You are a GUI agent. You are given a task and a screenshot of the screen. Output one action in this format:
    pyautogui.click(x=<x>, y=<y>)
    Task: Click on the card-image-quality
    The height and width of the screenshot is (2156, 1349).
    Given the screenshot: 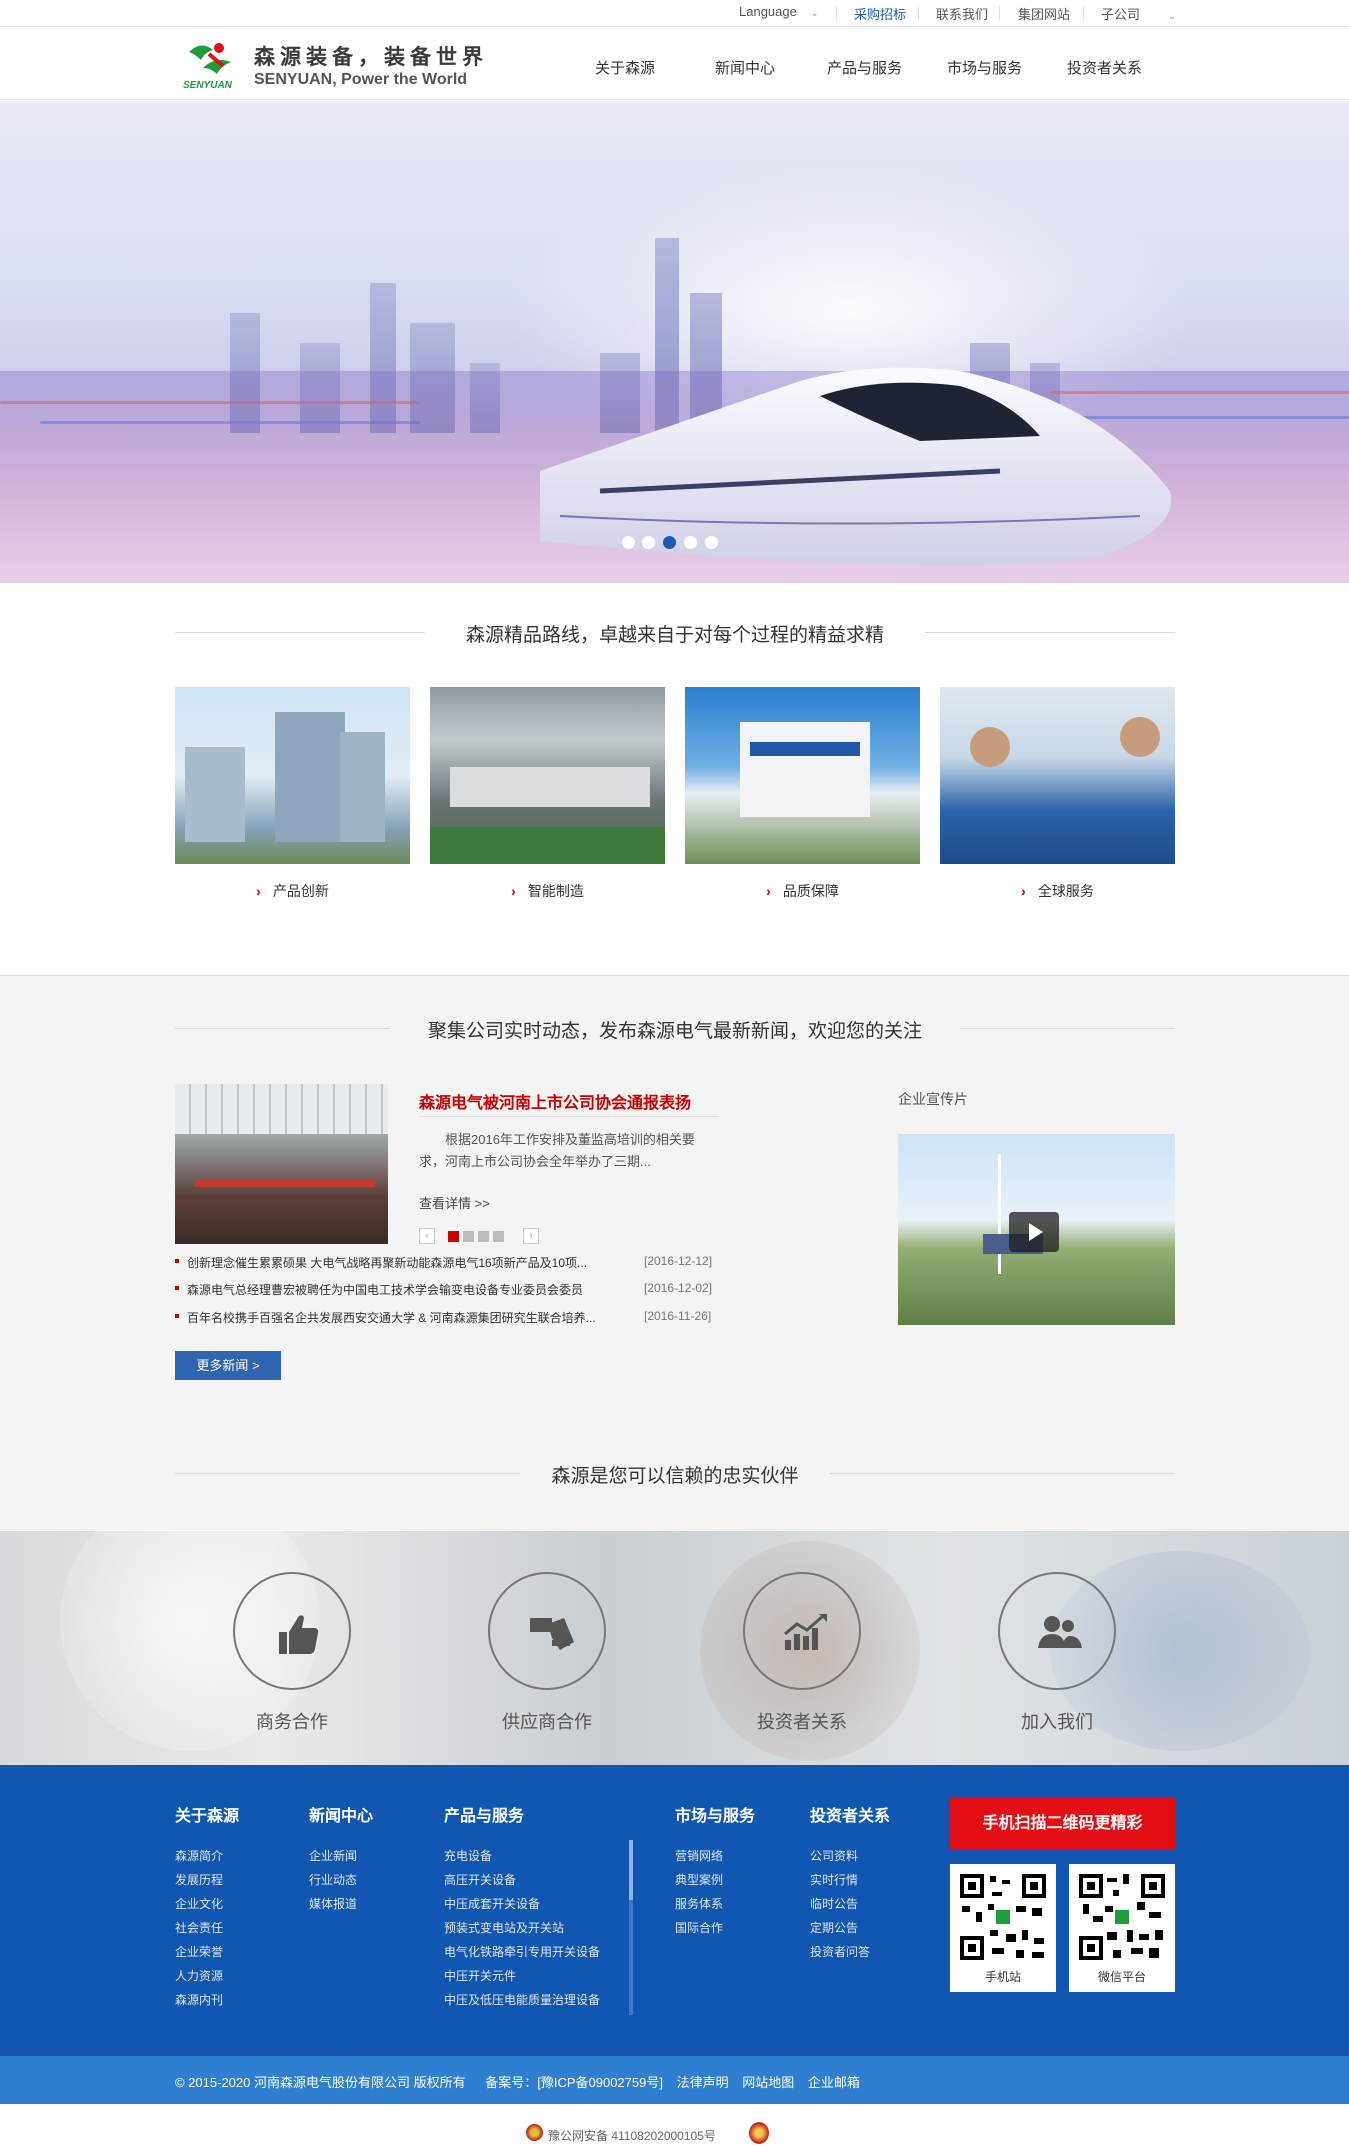 What is the action you would take?
    pyautogui.click(x=802, y=775)
    